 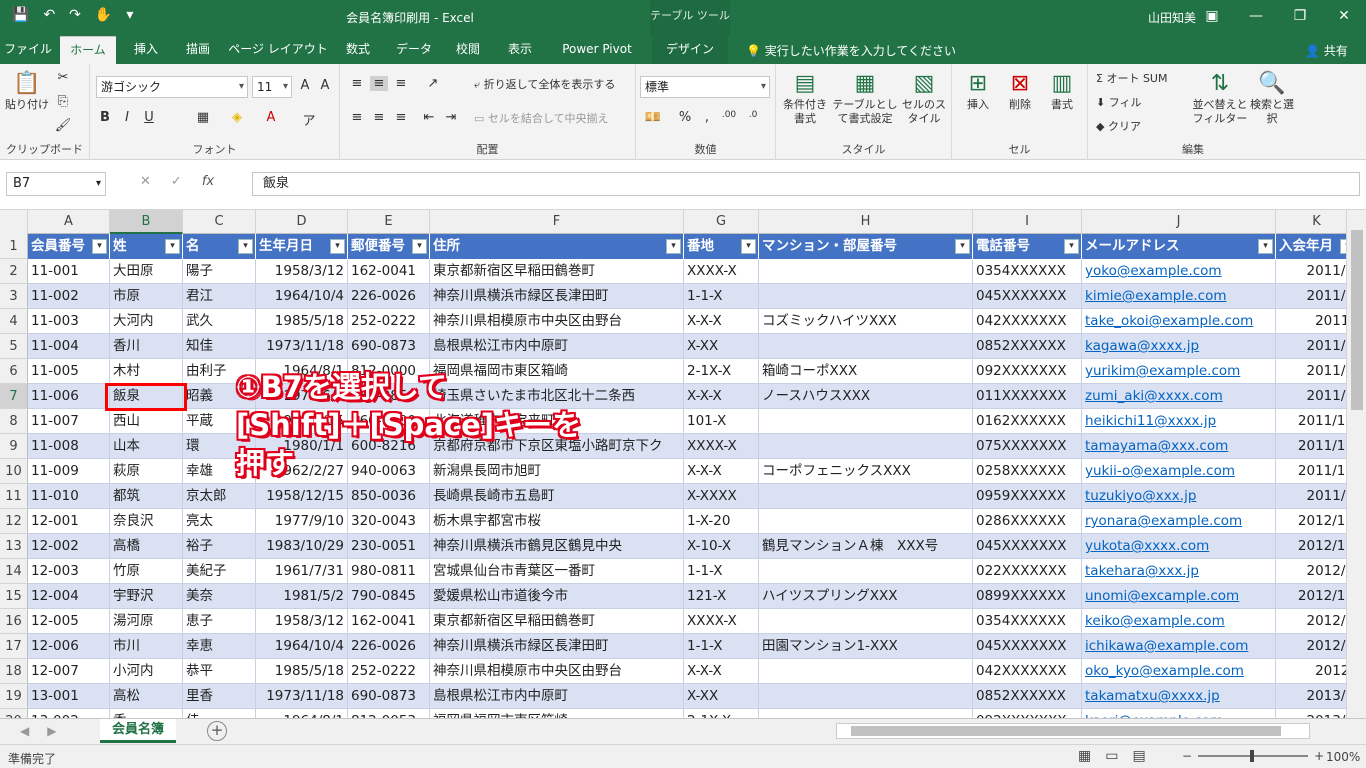 I want to click on cell-F5: 島根県松江市内中原町, so click(x=557, y=346).